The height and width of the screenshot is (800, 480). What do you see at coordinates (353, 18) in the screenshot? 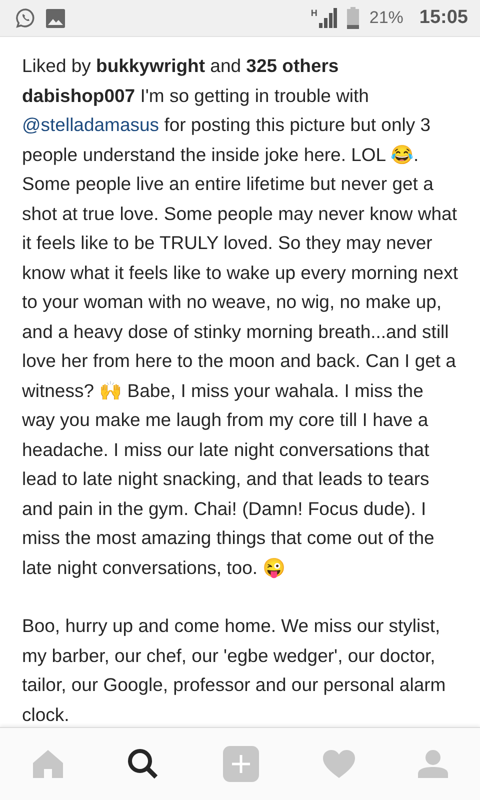
I see `battery-icon` at bounding box center [353, 18].